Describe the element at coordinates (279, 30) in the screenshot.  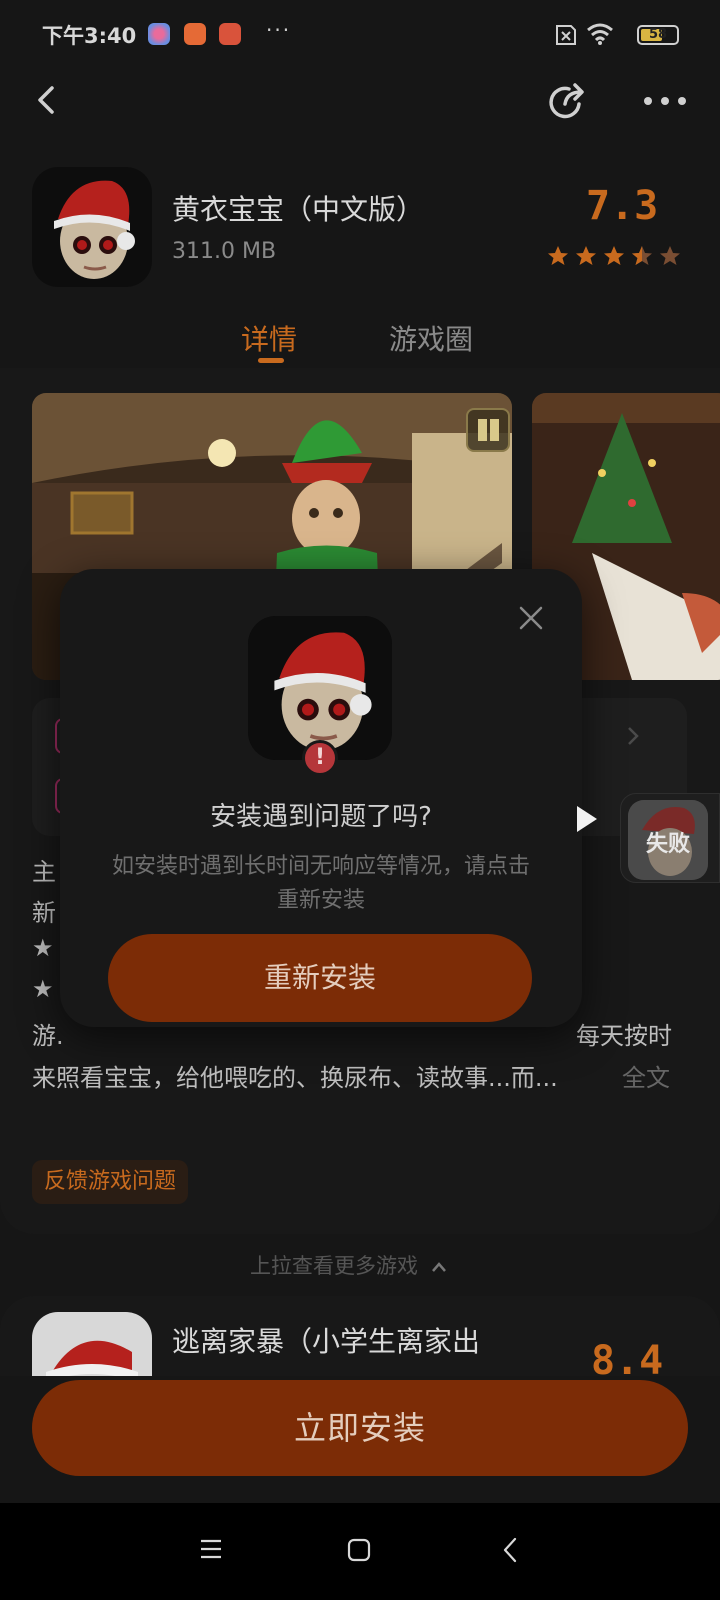
I see `more-notifications-icon: ···` at that location.